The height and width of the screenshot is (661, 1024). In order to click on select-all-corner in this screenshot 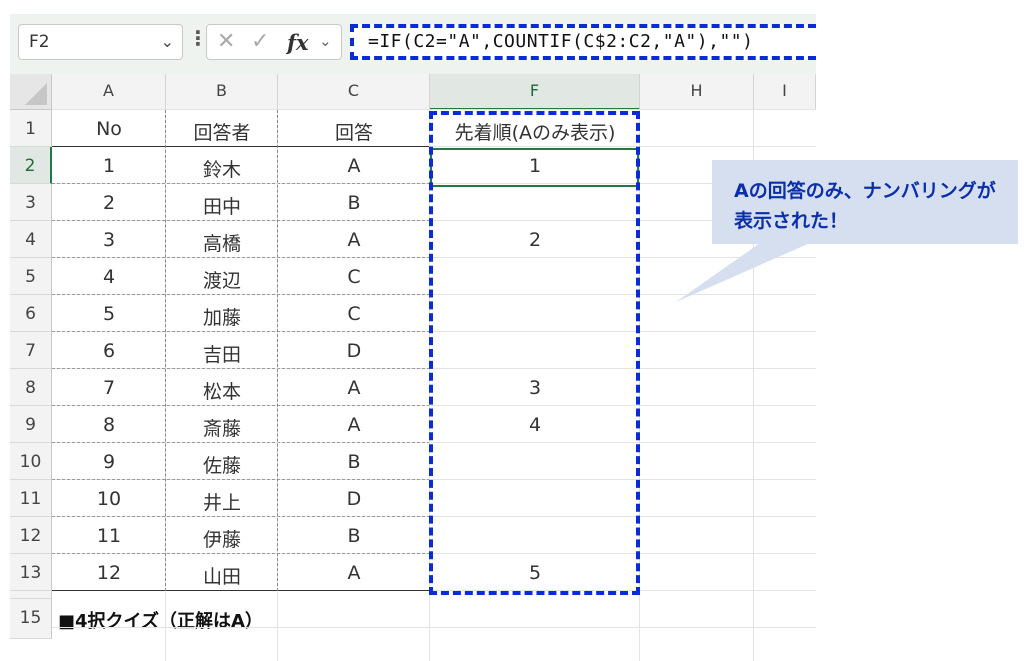, I will do `click(31, 92)`.